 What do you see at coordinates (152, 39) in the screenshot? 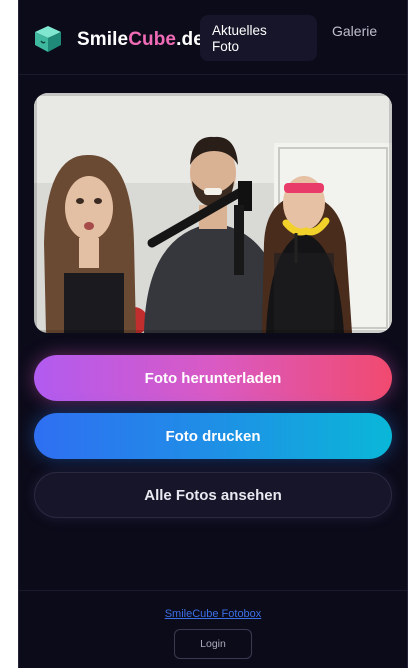
I see `brand-accent: Cube` at bounding box center [152, 39].